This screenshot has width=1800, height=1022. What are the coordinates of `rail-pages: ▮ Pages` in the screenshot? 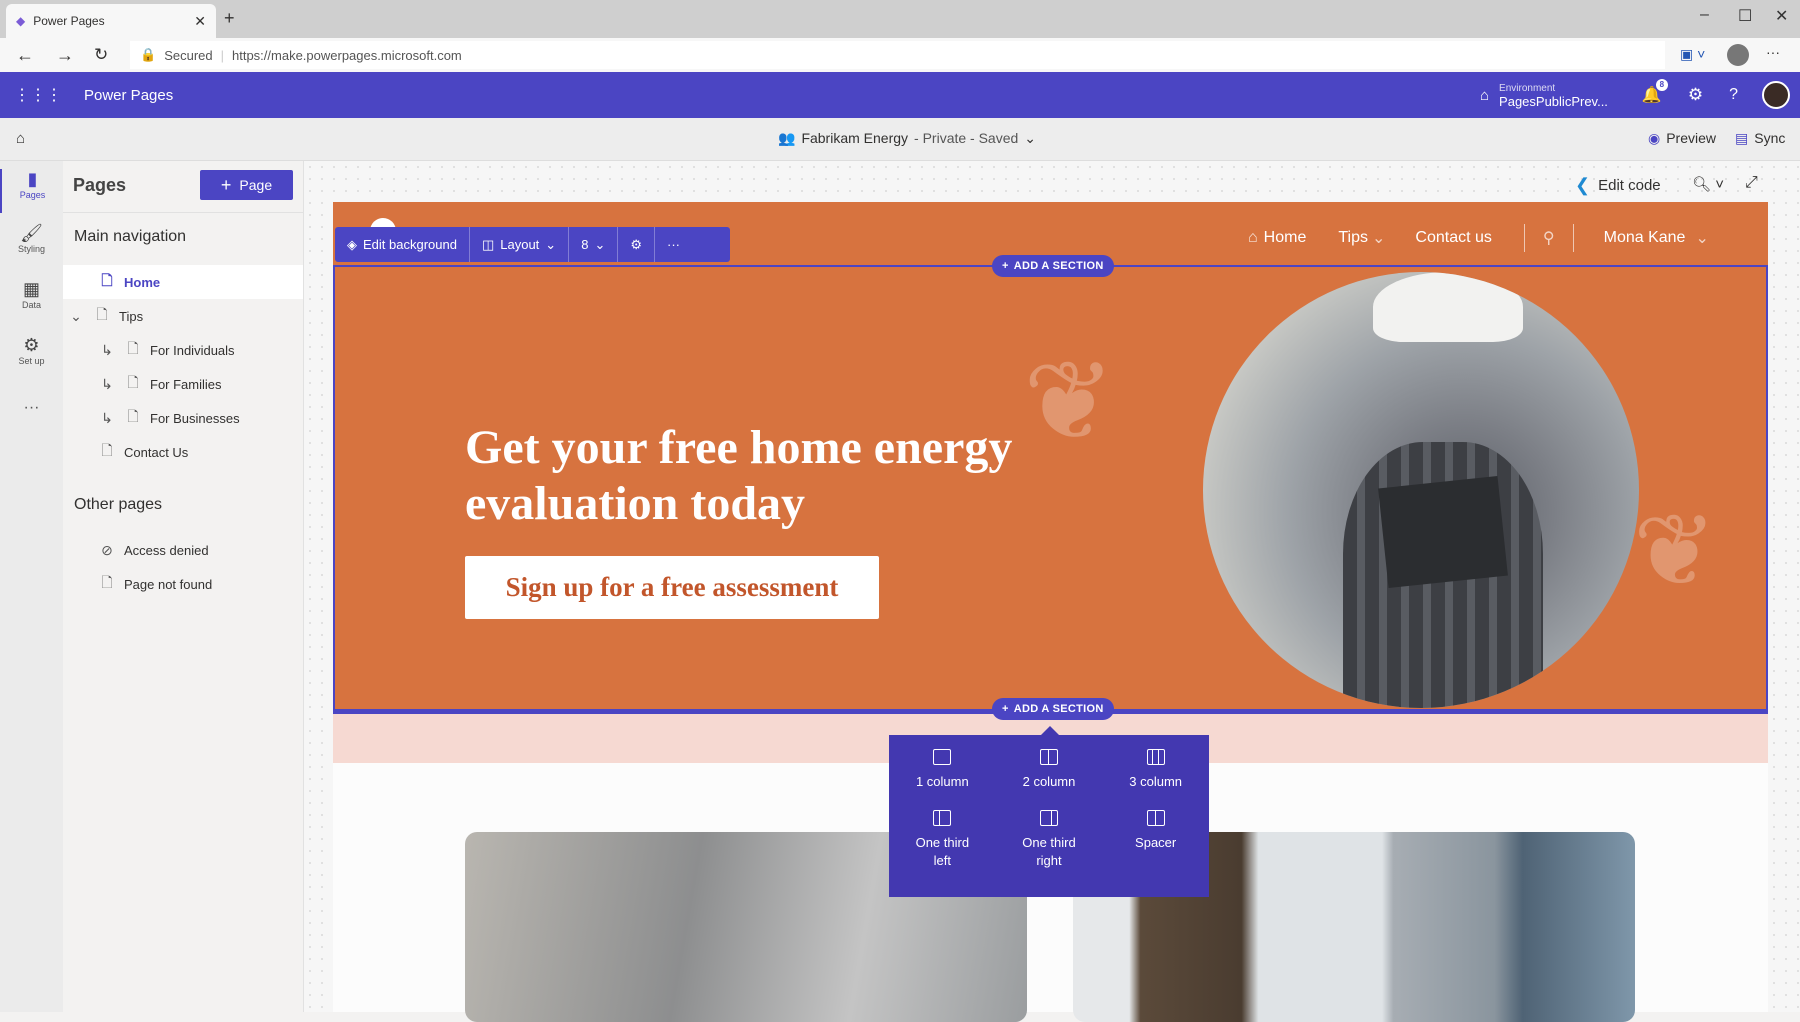 It's located at (31, 191).